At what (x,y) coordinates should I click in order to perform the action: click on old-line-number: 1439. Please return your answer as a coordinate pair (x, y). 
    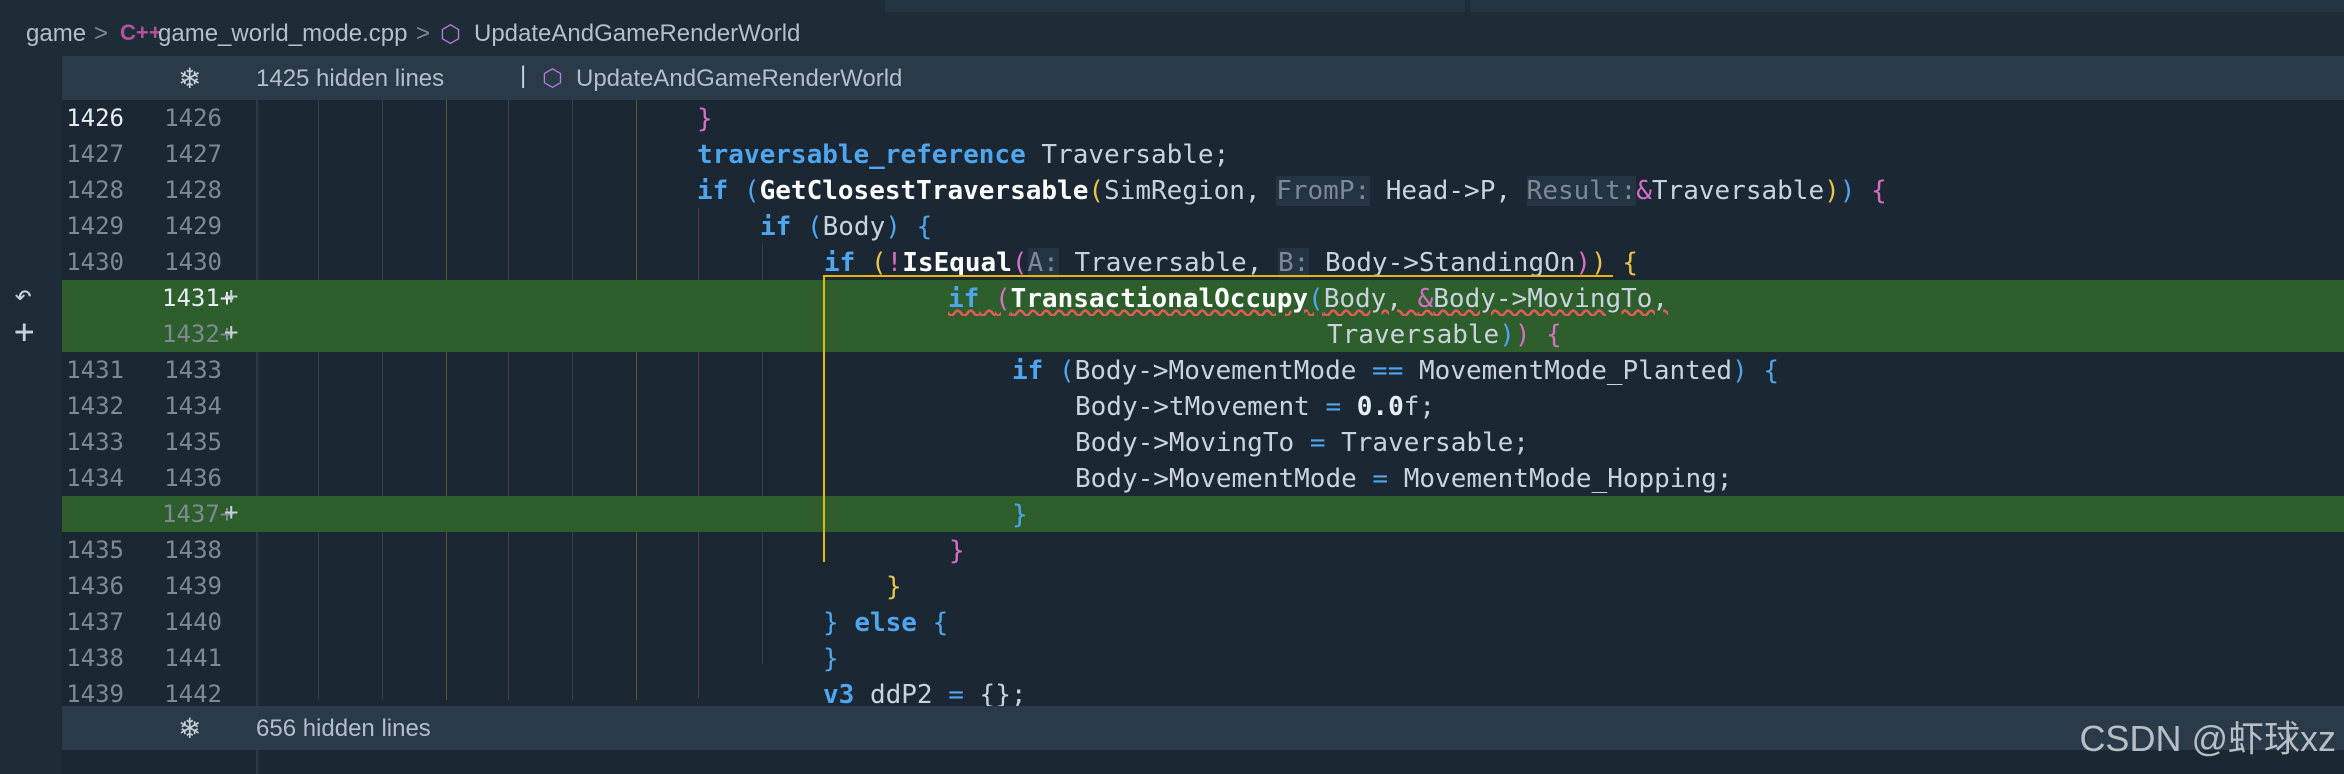
    Looking at the image, I should click on (95, 694).